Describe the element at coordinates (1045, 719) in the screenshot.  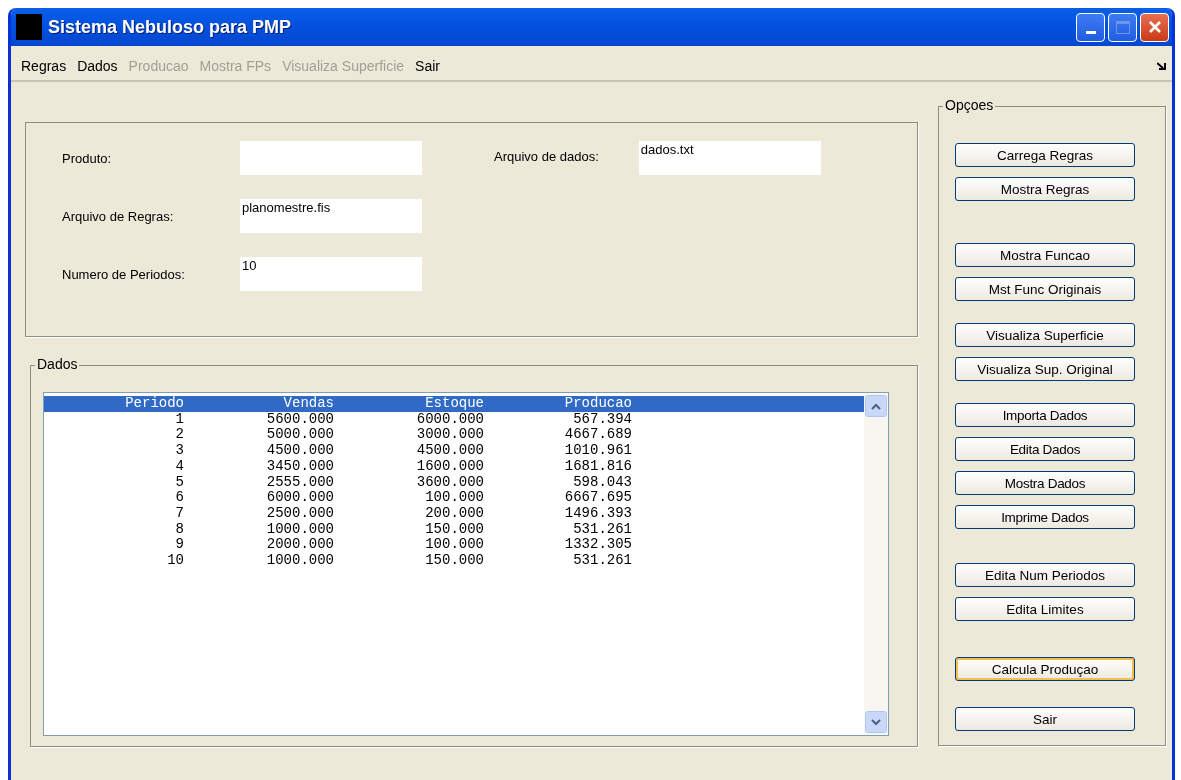
I see `option-button: Sair` at that location.